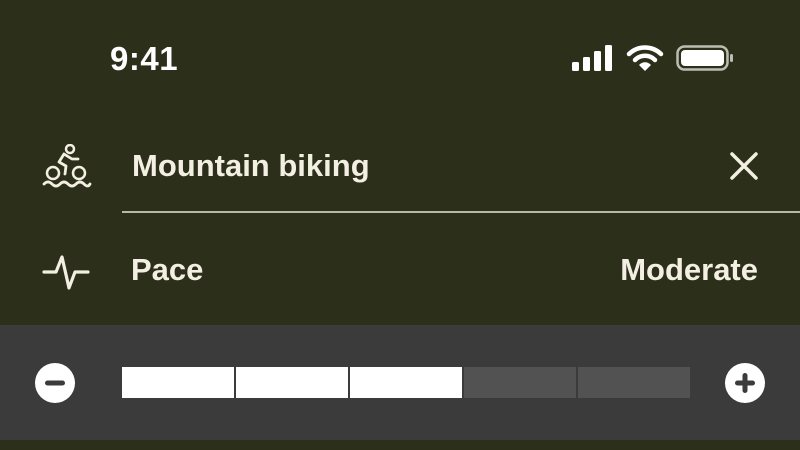  What do you see at coordinates (689, 269) in the screenshot?
I see `pace-value: Moderate` at bounding box center [689, 269].